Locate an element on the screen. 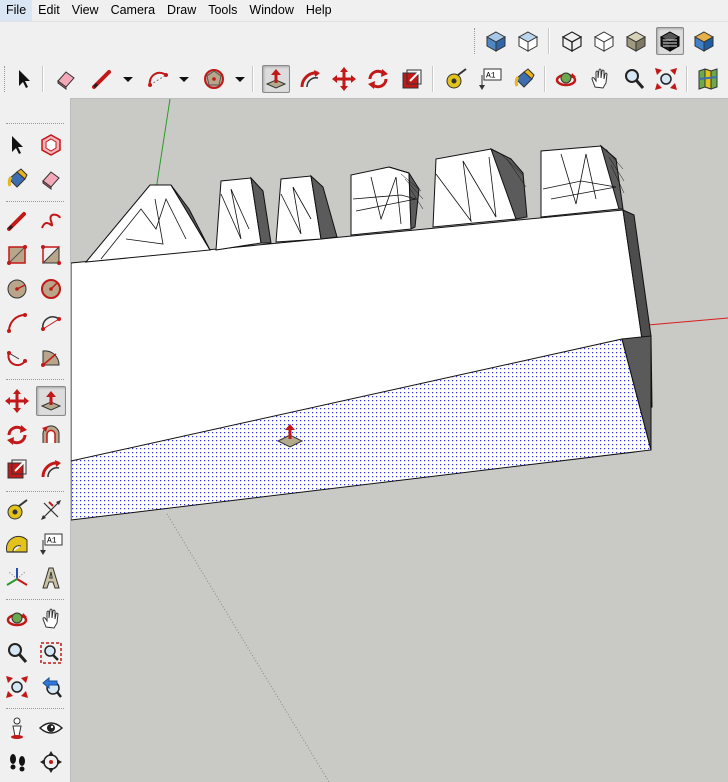  circle-tool-button is located at coordinates (17, 289).